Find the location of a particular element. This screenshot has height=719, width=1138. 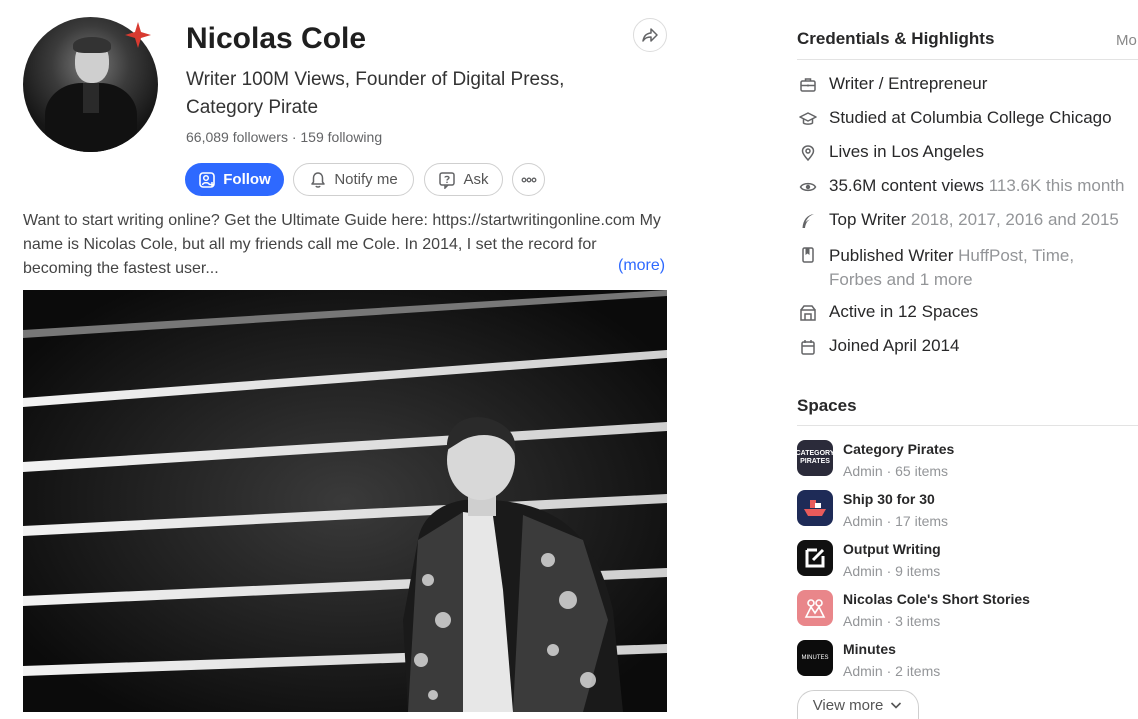

space-item-minutes: MINUTES Minutes Admin · 2 items is located at coordinates (868, 661).